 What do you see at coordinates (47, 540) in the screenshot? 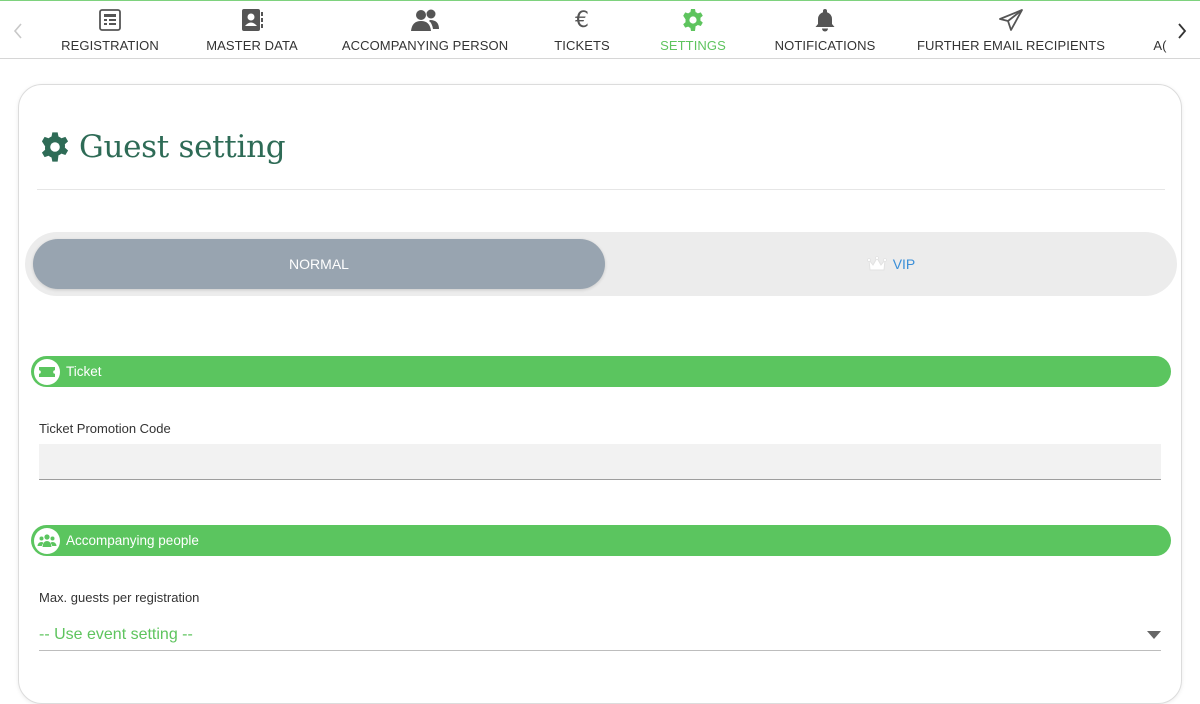
I see `group-icon` at bounding box center [47, 540].